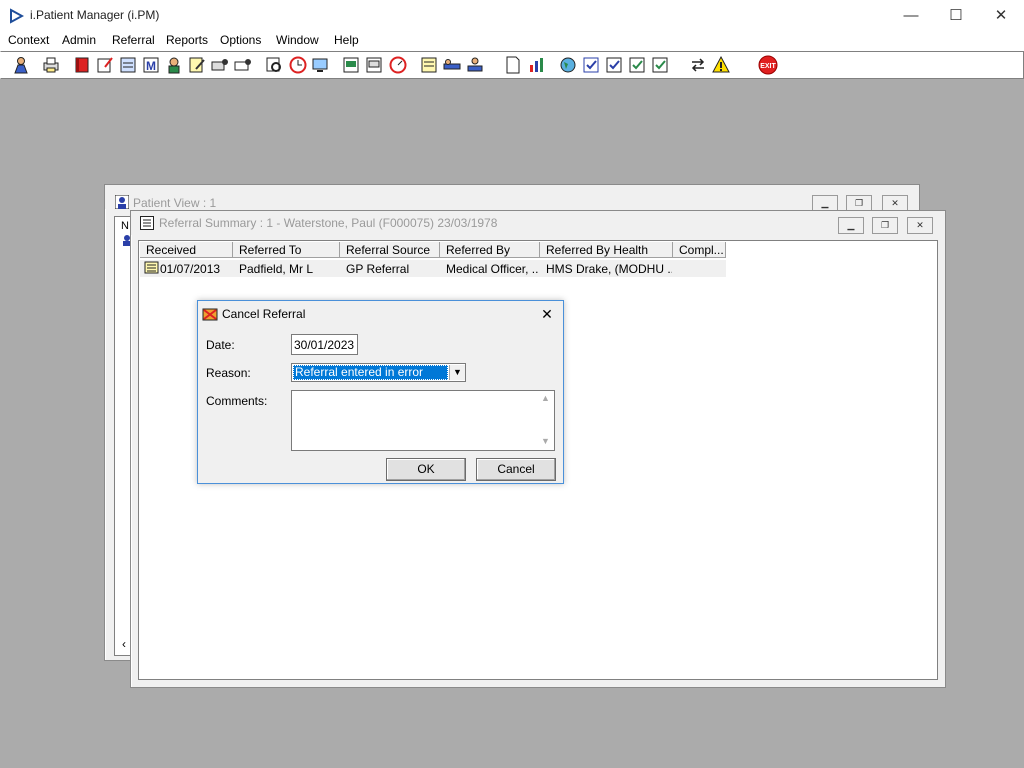  Describe the element at coordinates (95, 15) in the screenshot. I see `window-title: i.Patient Manager (i.PM)` at that location.